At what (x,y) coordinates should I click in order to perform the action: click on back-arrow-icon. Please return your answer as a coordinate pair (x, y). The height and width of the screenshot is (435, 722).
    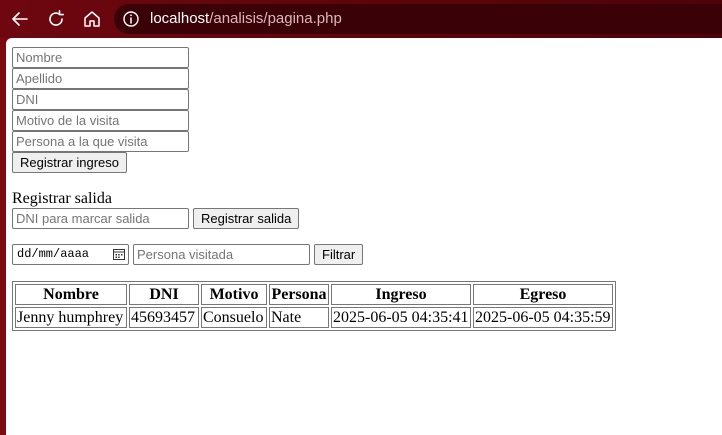
    Looking at the image, I should click on (20, 19).